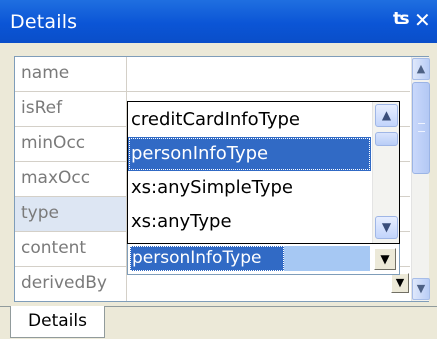 Image resolution: width=437 pixels, height=339 pixels. What do you see at coordinates (249, 222) in the screenshot?
I see `dropdown-option: xs:anyType` at bounding box center [249, 222].